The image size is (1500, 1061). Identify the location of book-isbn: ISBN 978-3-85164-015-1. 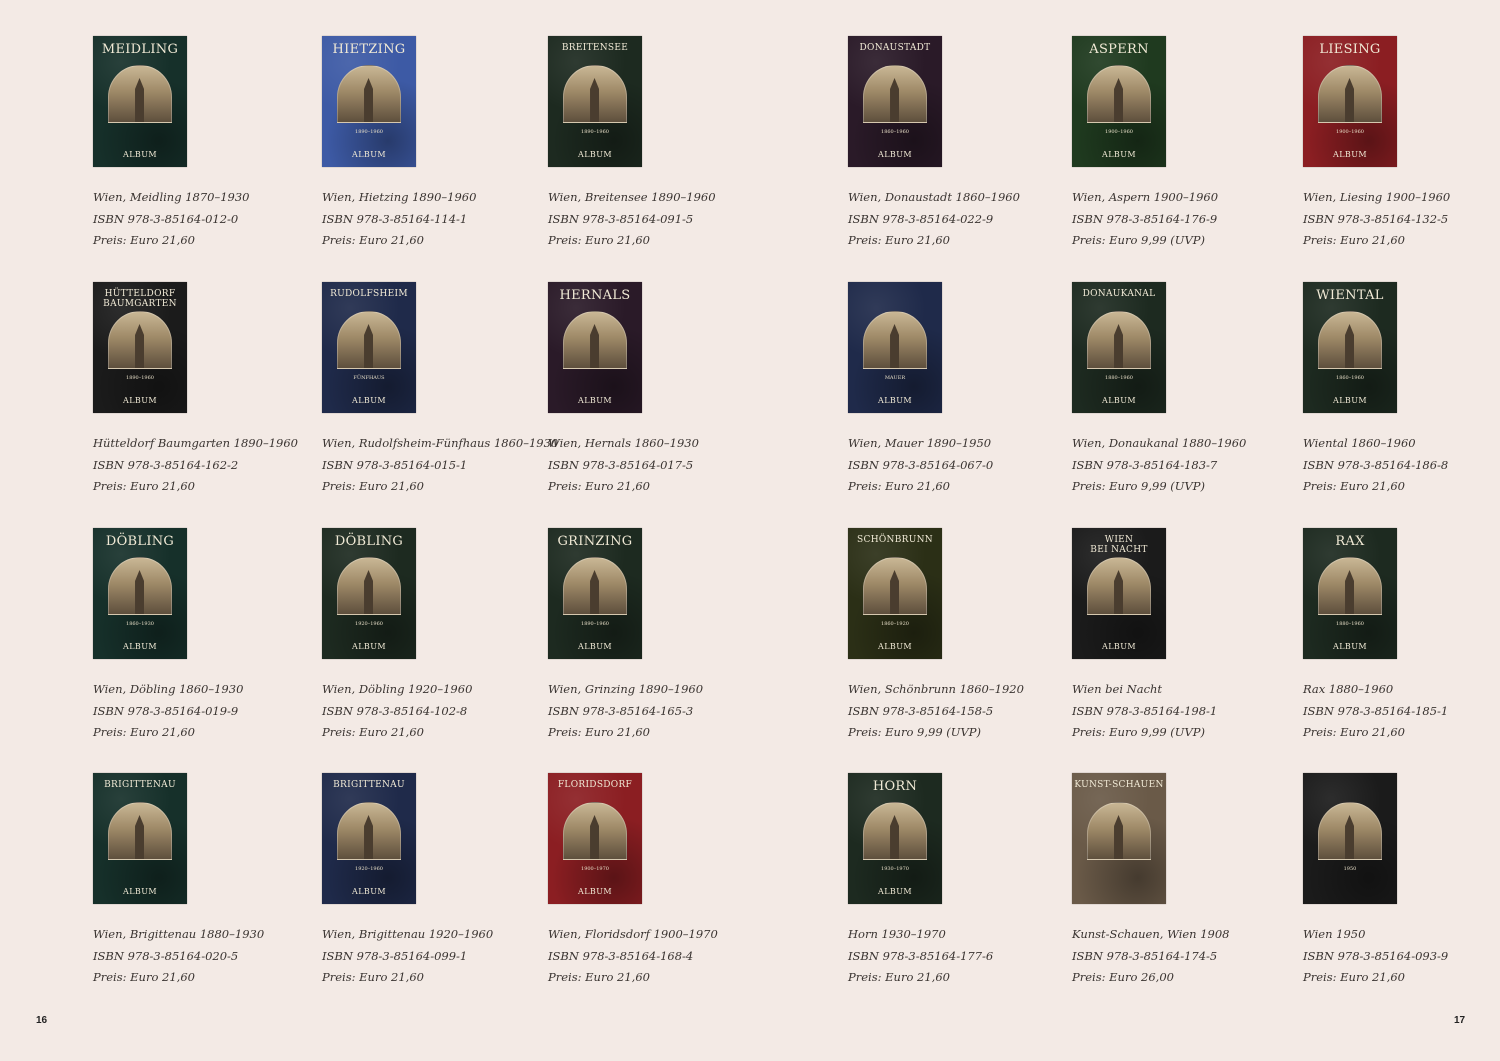
(395, 464).